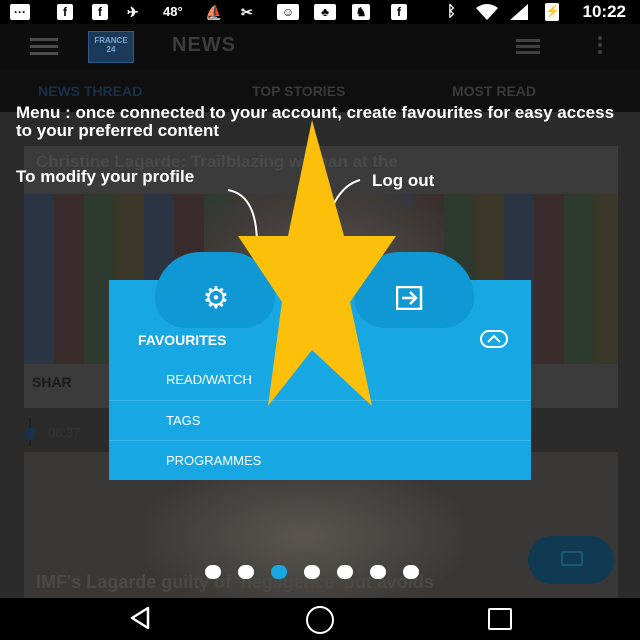 The image size is (640, 640). I want to click on page-indicator, so click(320, 572).